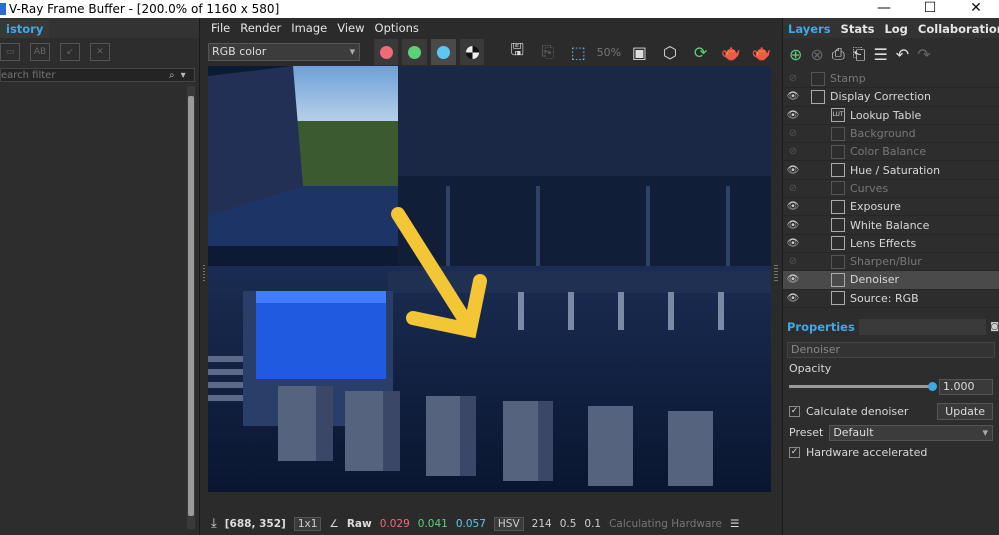 The height and width of the screenshot is (535, 999). Describe the element at coordinates (609, 52) in the screenshot. I see `zoom-badge: 50%` at that location.